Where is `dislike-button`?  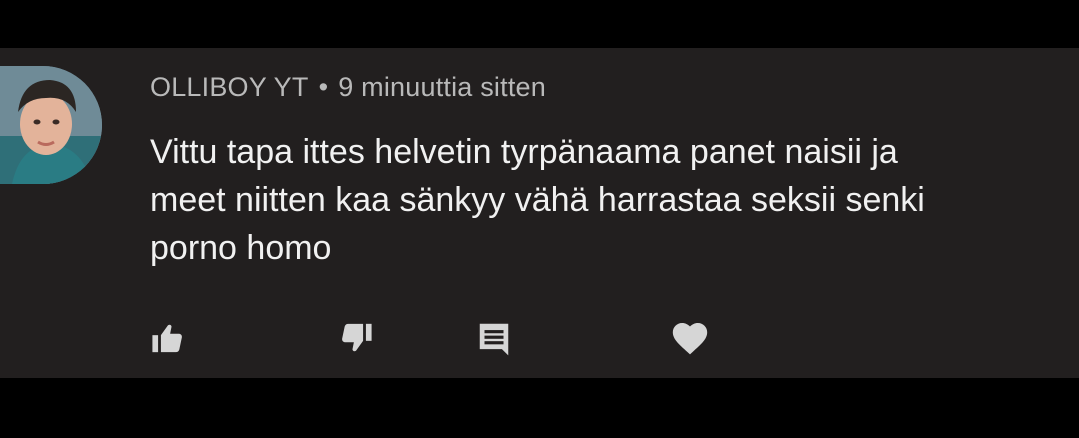 dislike-button is located at coordinates (356, 338).